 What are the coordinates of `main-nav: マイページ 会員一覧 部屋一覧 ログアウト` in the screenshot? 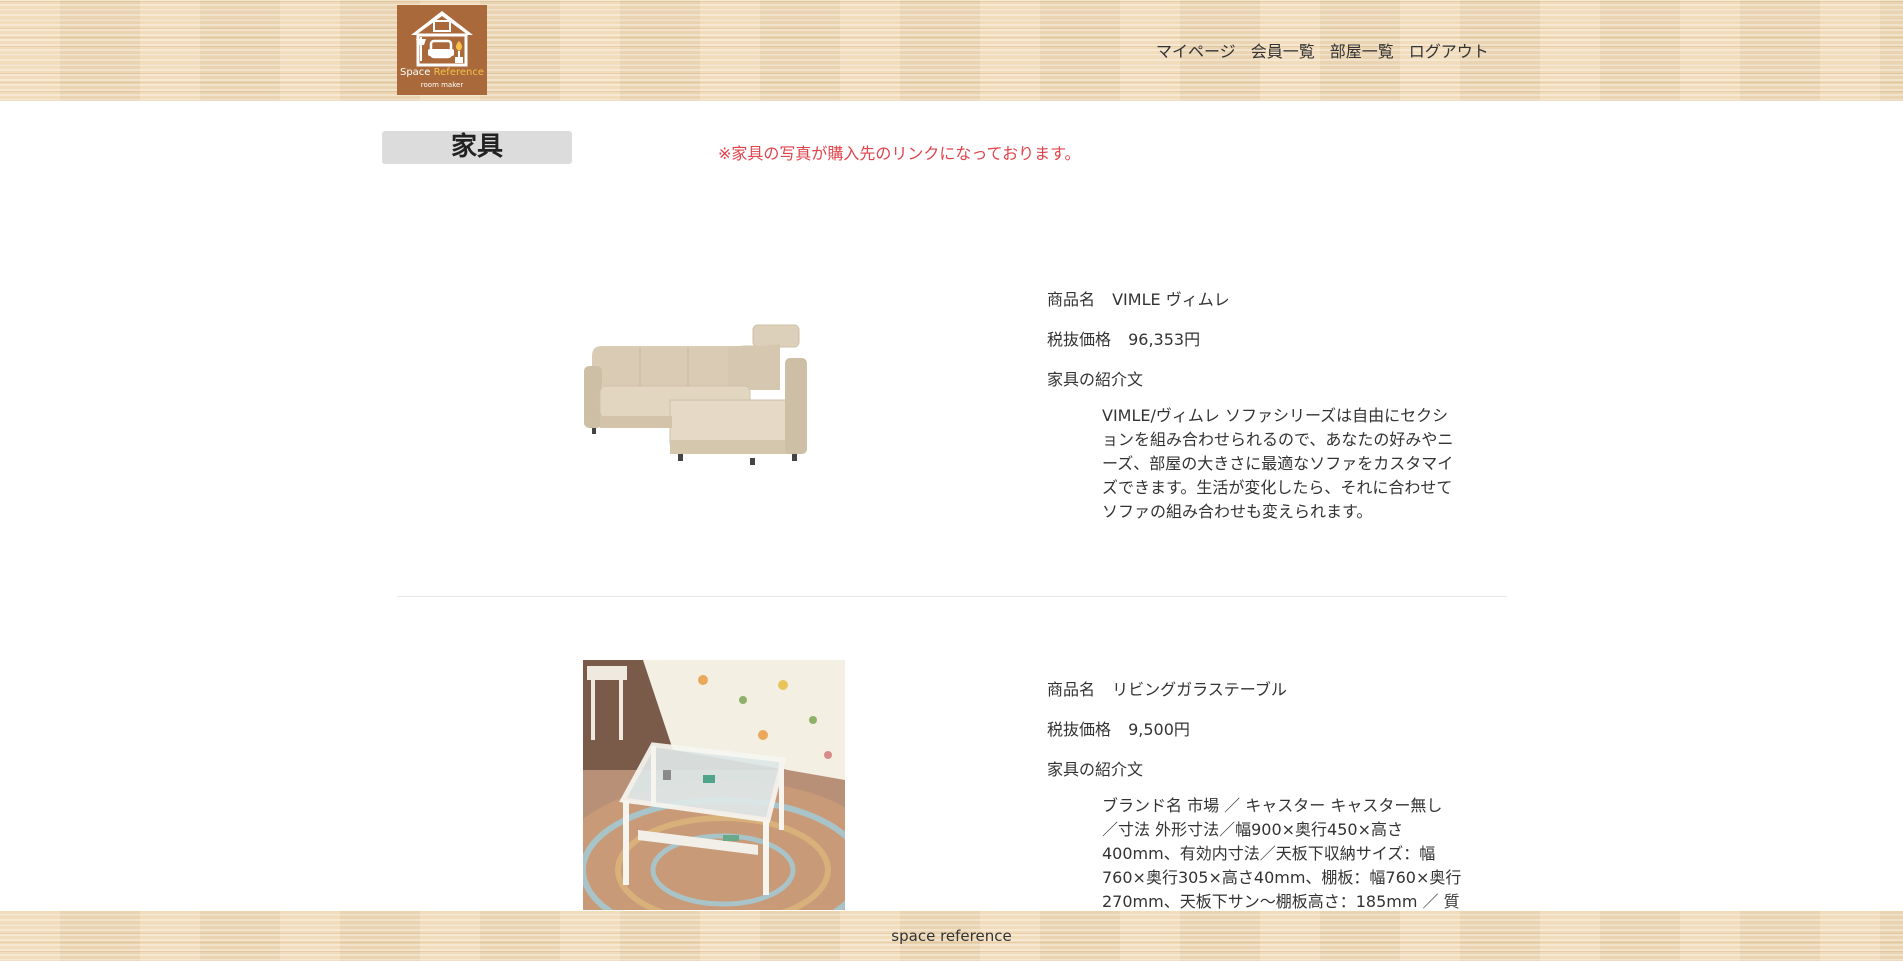 It's located at (1322, 50).